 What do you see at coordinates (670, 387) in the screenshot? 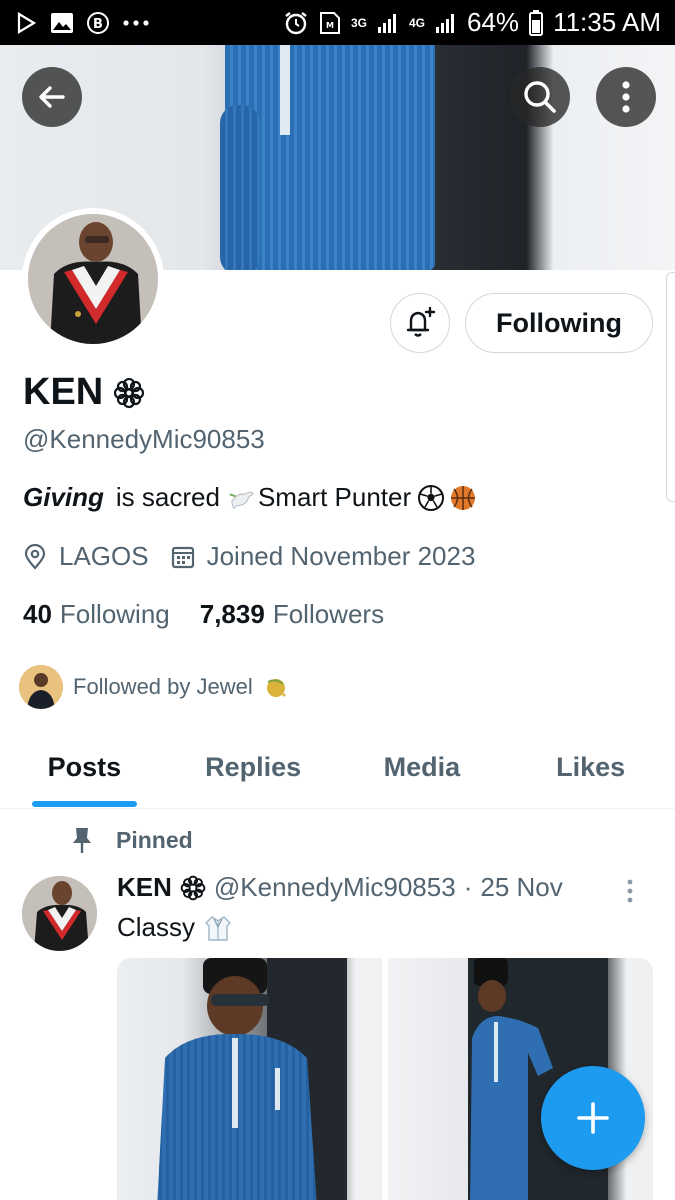
I see `scroll-edge-indicator` at bounding box center [670, 387].